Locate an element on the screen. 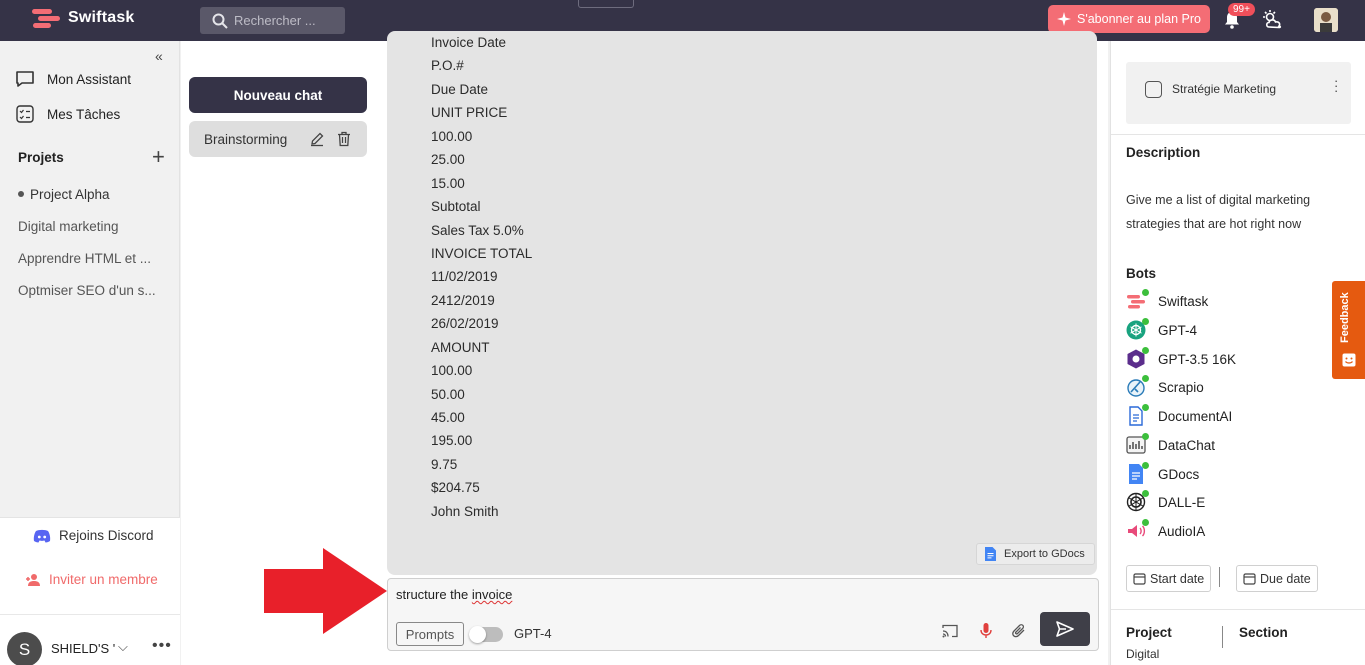 Image resolution: width=1365 pixels, height=665 pixels. model-toggle is located at coordinates (486, 634).